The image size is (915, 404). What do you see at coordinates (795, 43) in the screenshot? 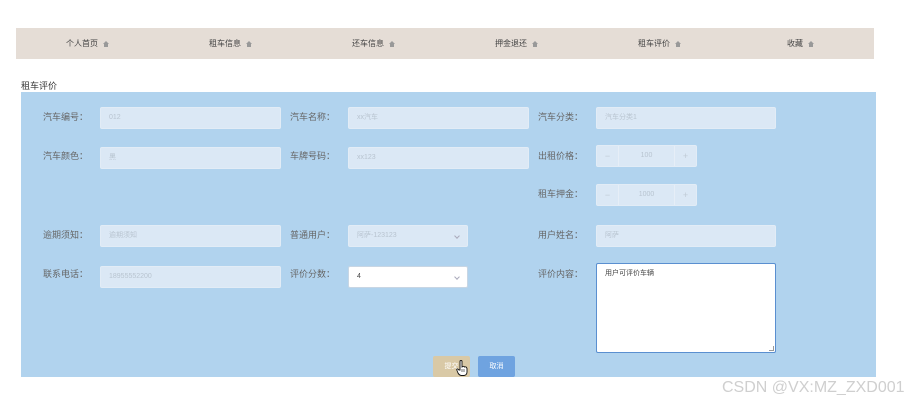
I see `nav-item-label: 收藏` at bounding box center [795, 43].